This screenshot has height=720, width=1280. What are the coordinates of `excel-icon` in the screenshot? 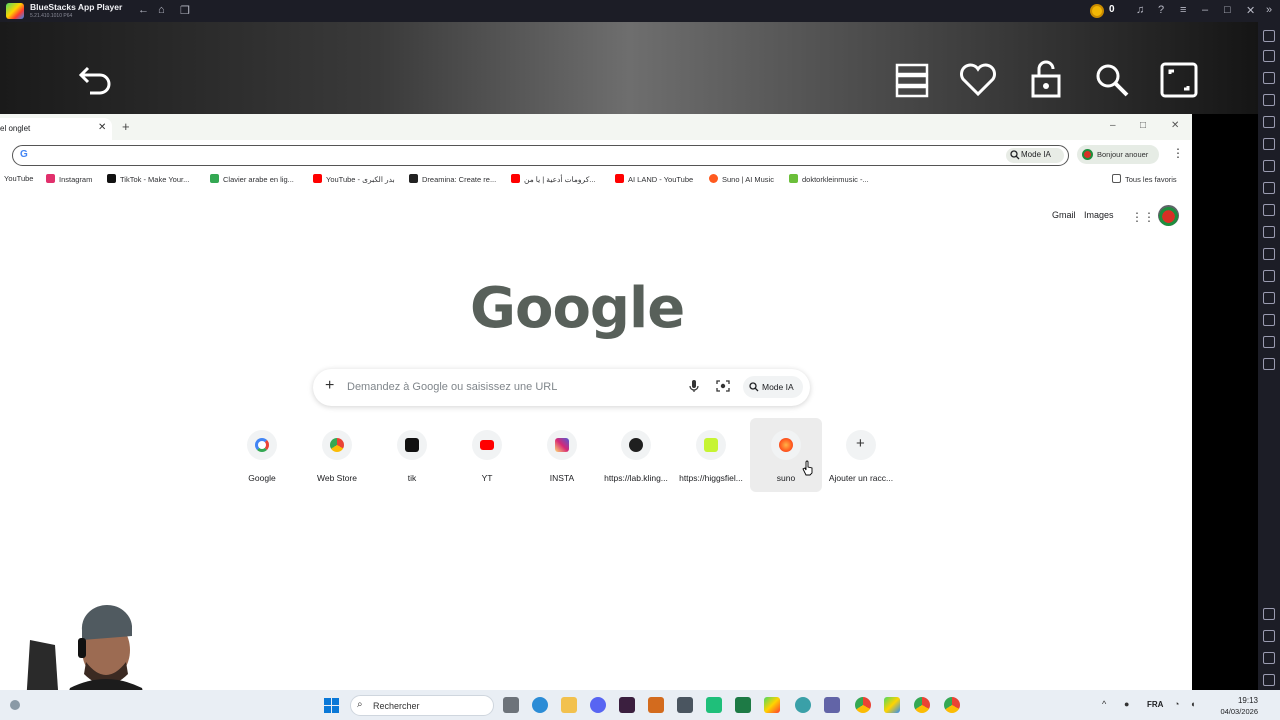 It's located at (743, 705).